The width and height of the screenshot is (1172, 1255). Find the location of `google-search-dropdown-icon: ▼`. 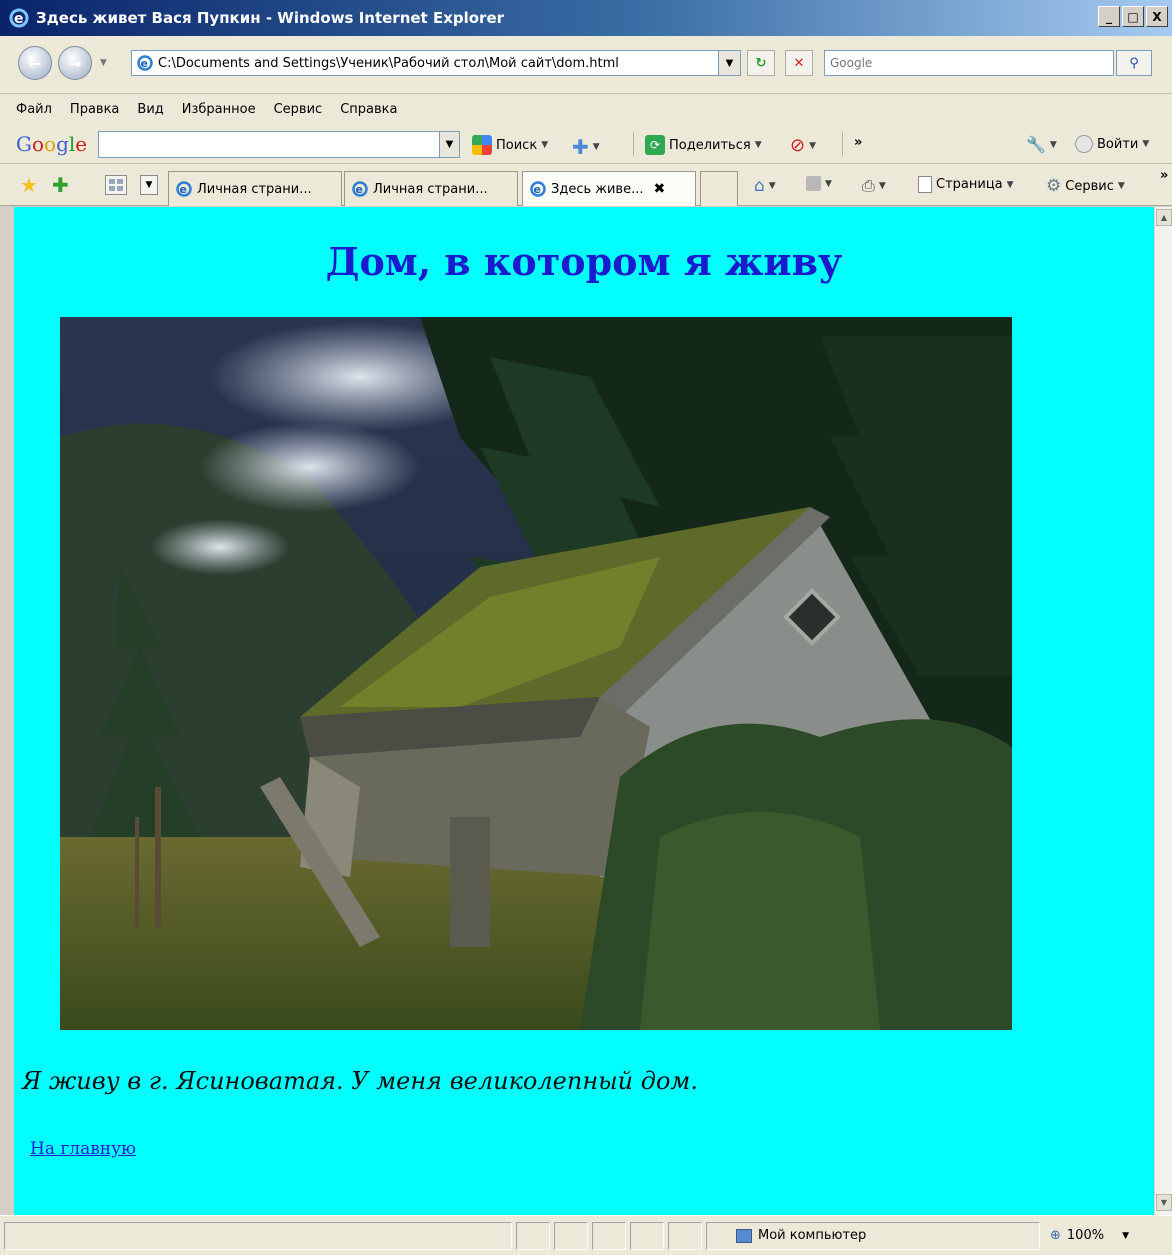

google-search-dropdown-icon: ▼ is located at coordinates (450, 144).